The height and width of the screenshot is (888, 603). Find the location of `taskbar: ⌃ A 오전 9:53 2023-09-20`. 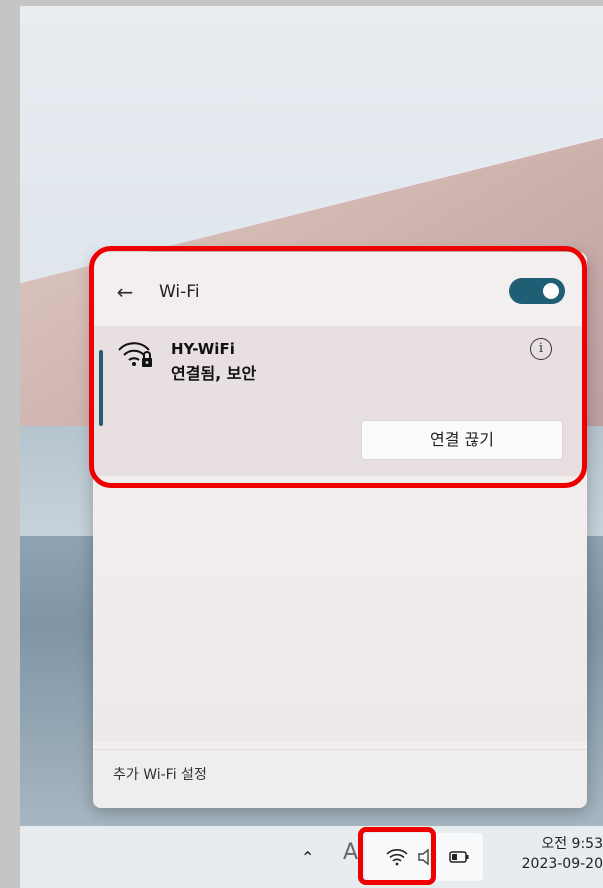

taskbar: ⌃ A 오전 9:53 2023-09-20 is located at coordinates (311, 857).